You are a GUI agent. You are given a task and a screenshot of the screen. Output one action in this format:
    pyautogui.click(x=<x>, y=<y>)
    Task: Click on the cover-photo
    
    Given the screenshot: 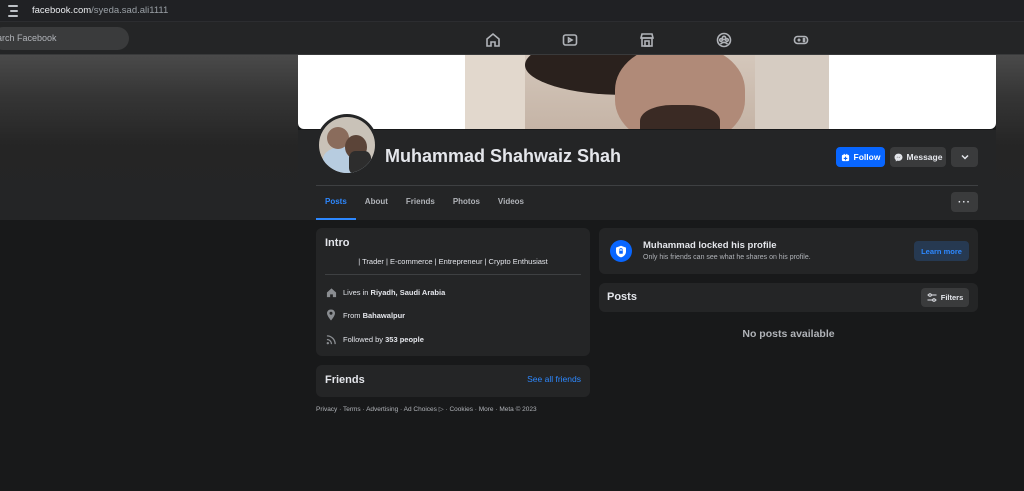 What is the action you would take?
    pyautogui.click(x=647, y=92)
    